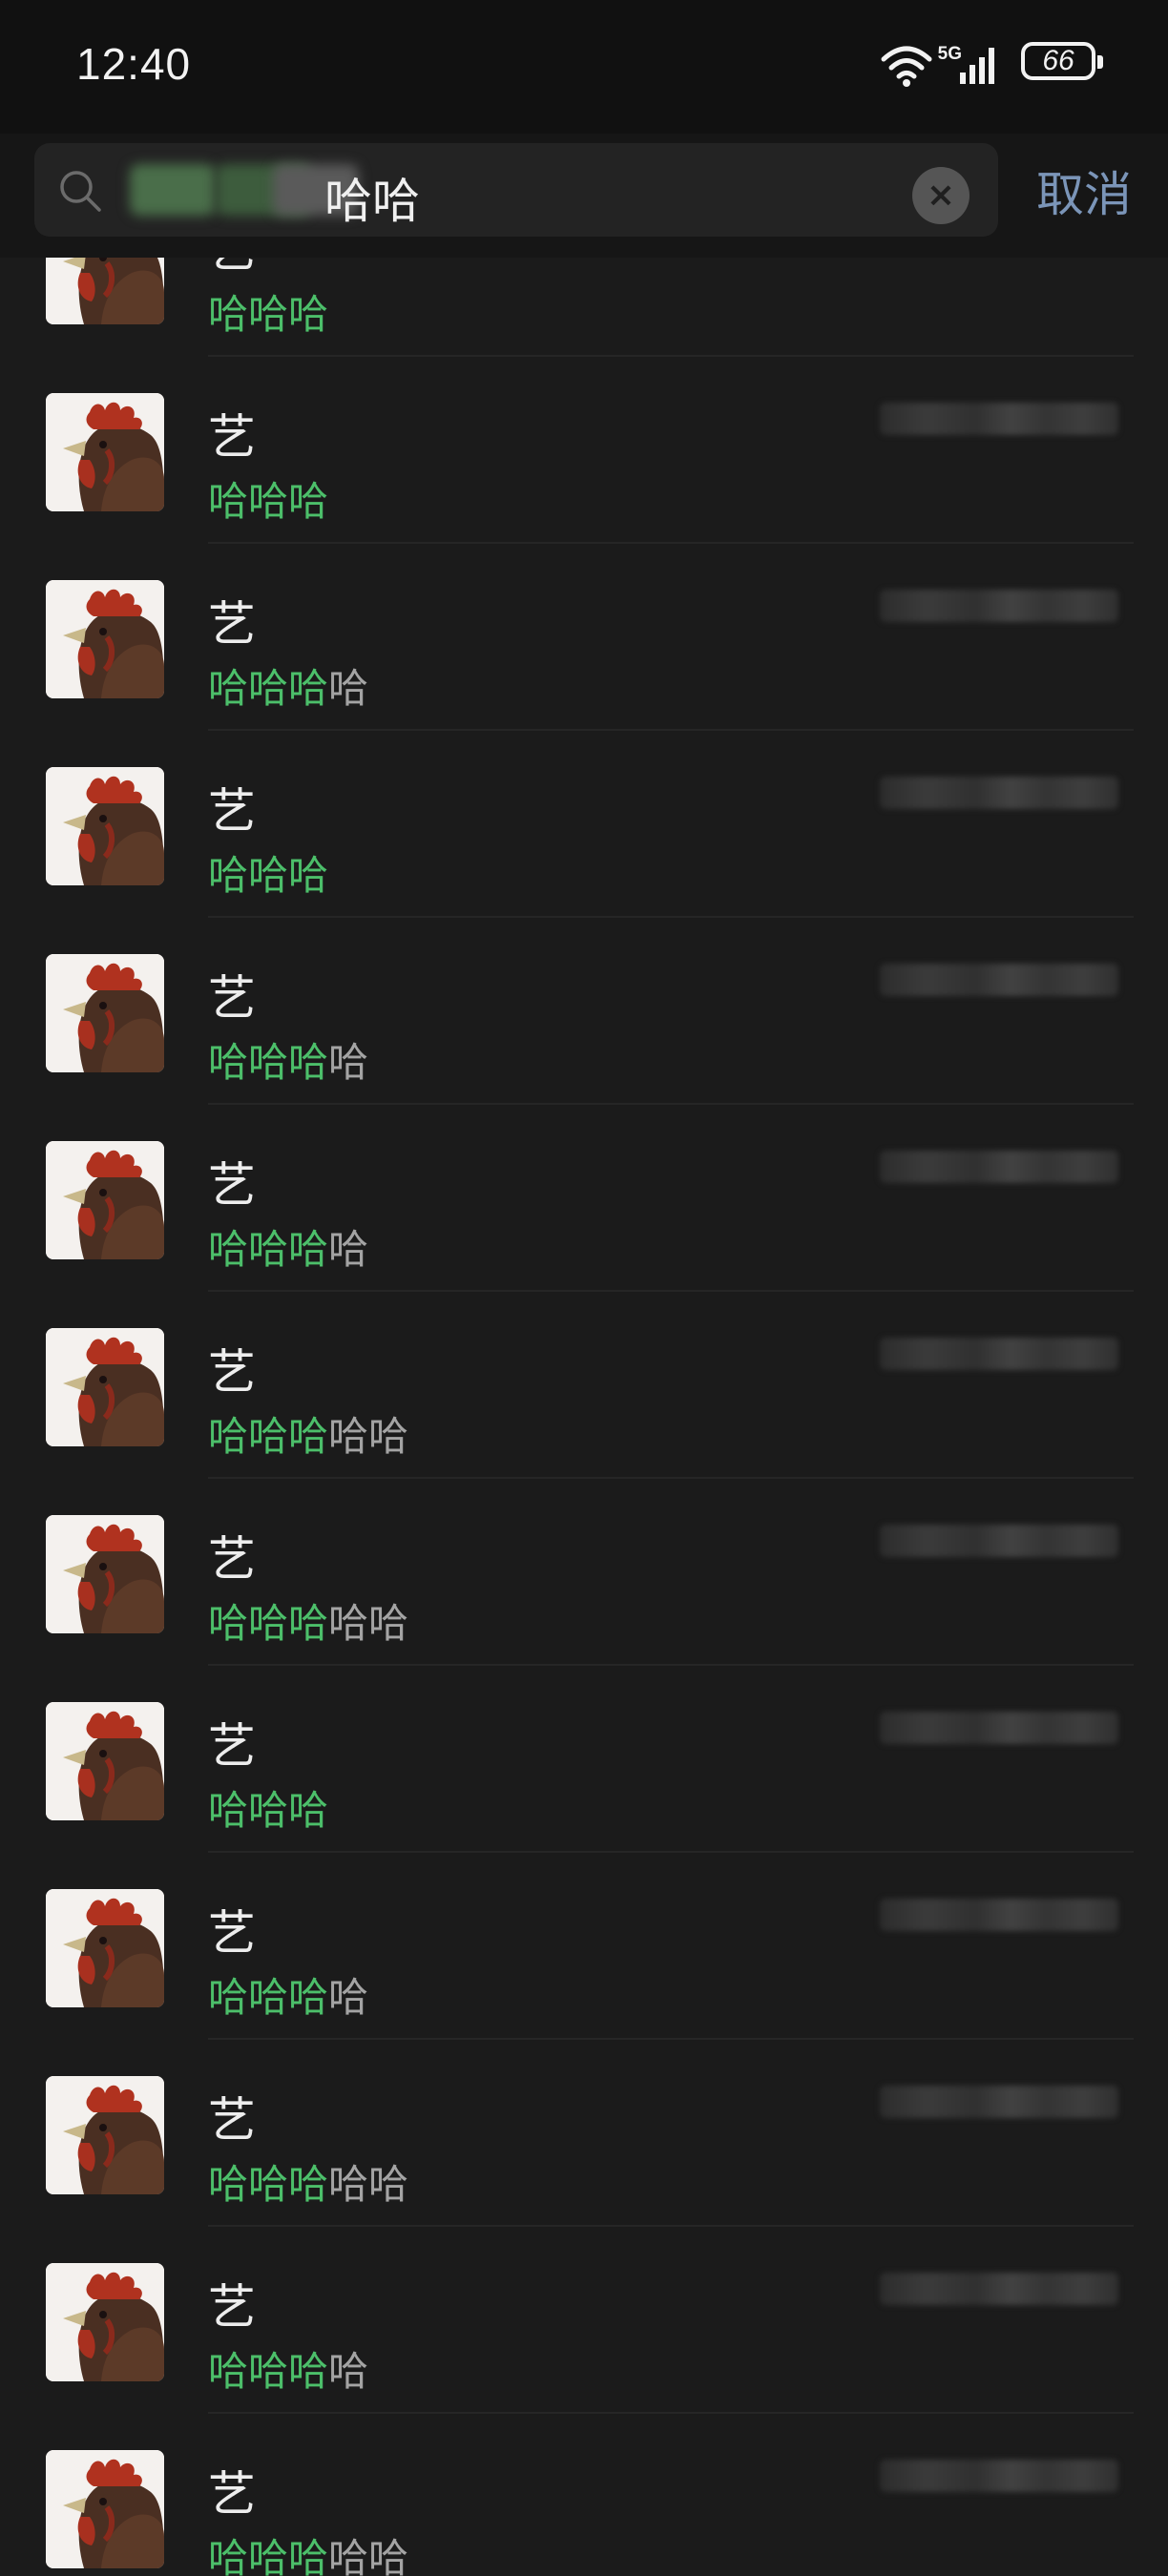  I want to click on status-time: 12:40, so click(134, 64).